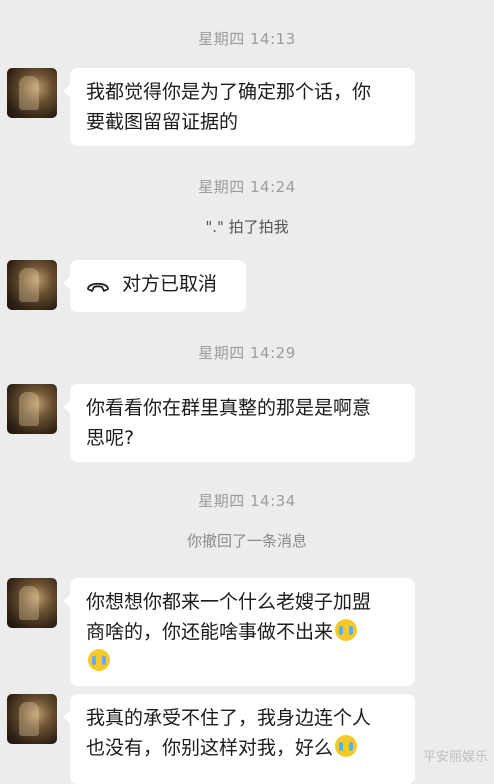 This screenshot has width=494, height=784. I want to click on message-line: 你想想你都来一个什么老嫂子加盟, so click(229, 602).